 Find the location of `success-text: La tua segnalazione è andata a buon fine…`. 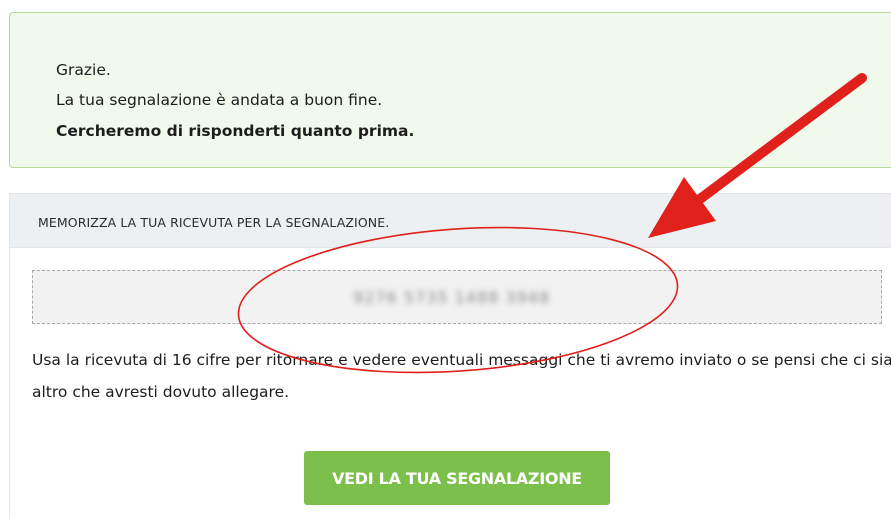

success-text: La tua segnalazione è andata a buon fine… is located at coordinates (219, 100).